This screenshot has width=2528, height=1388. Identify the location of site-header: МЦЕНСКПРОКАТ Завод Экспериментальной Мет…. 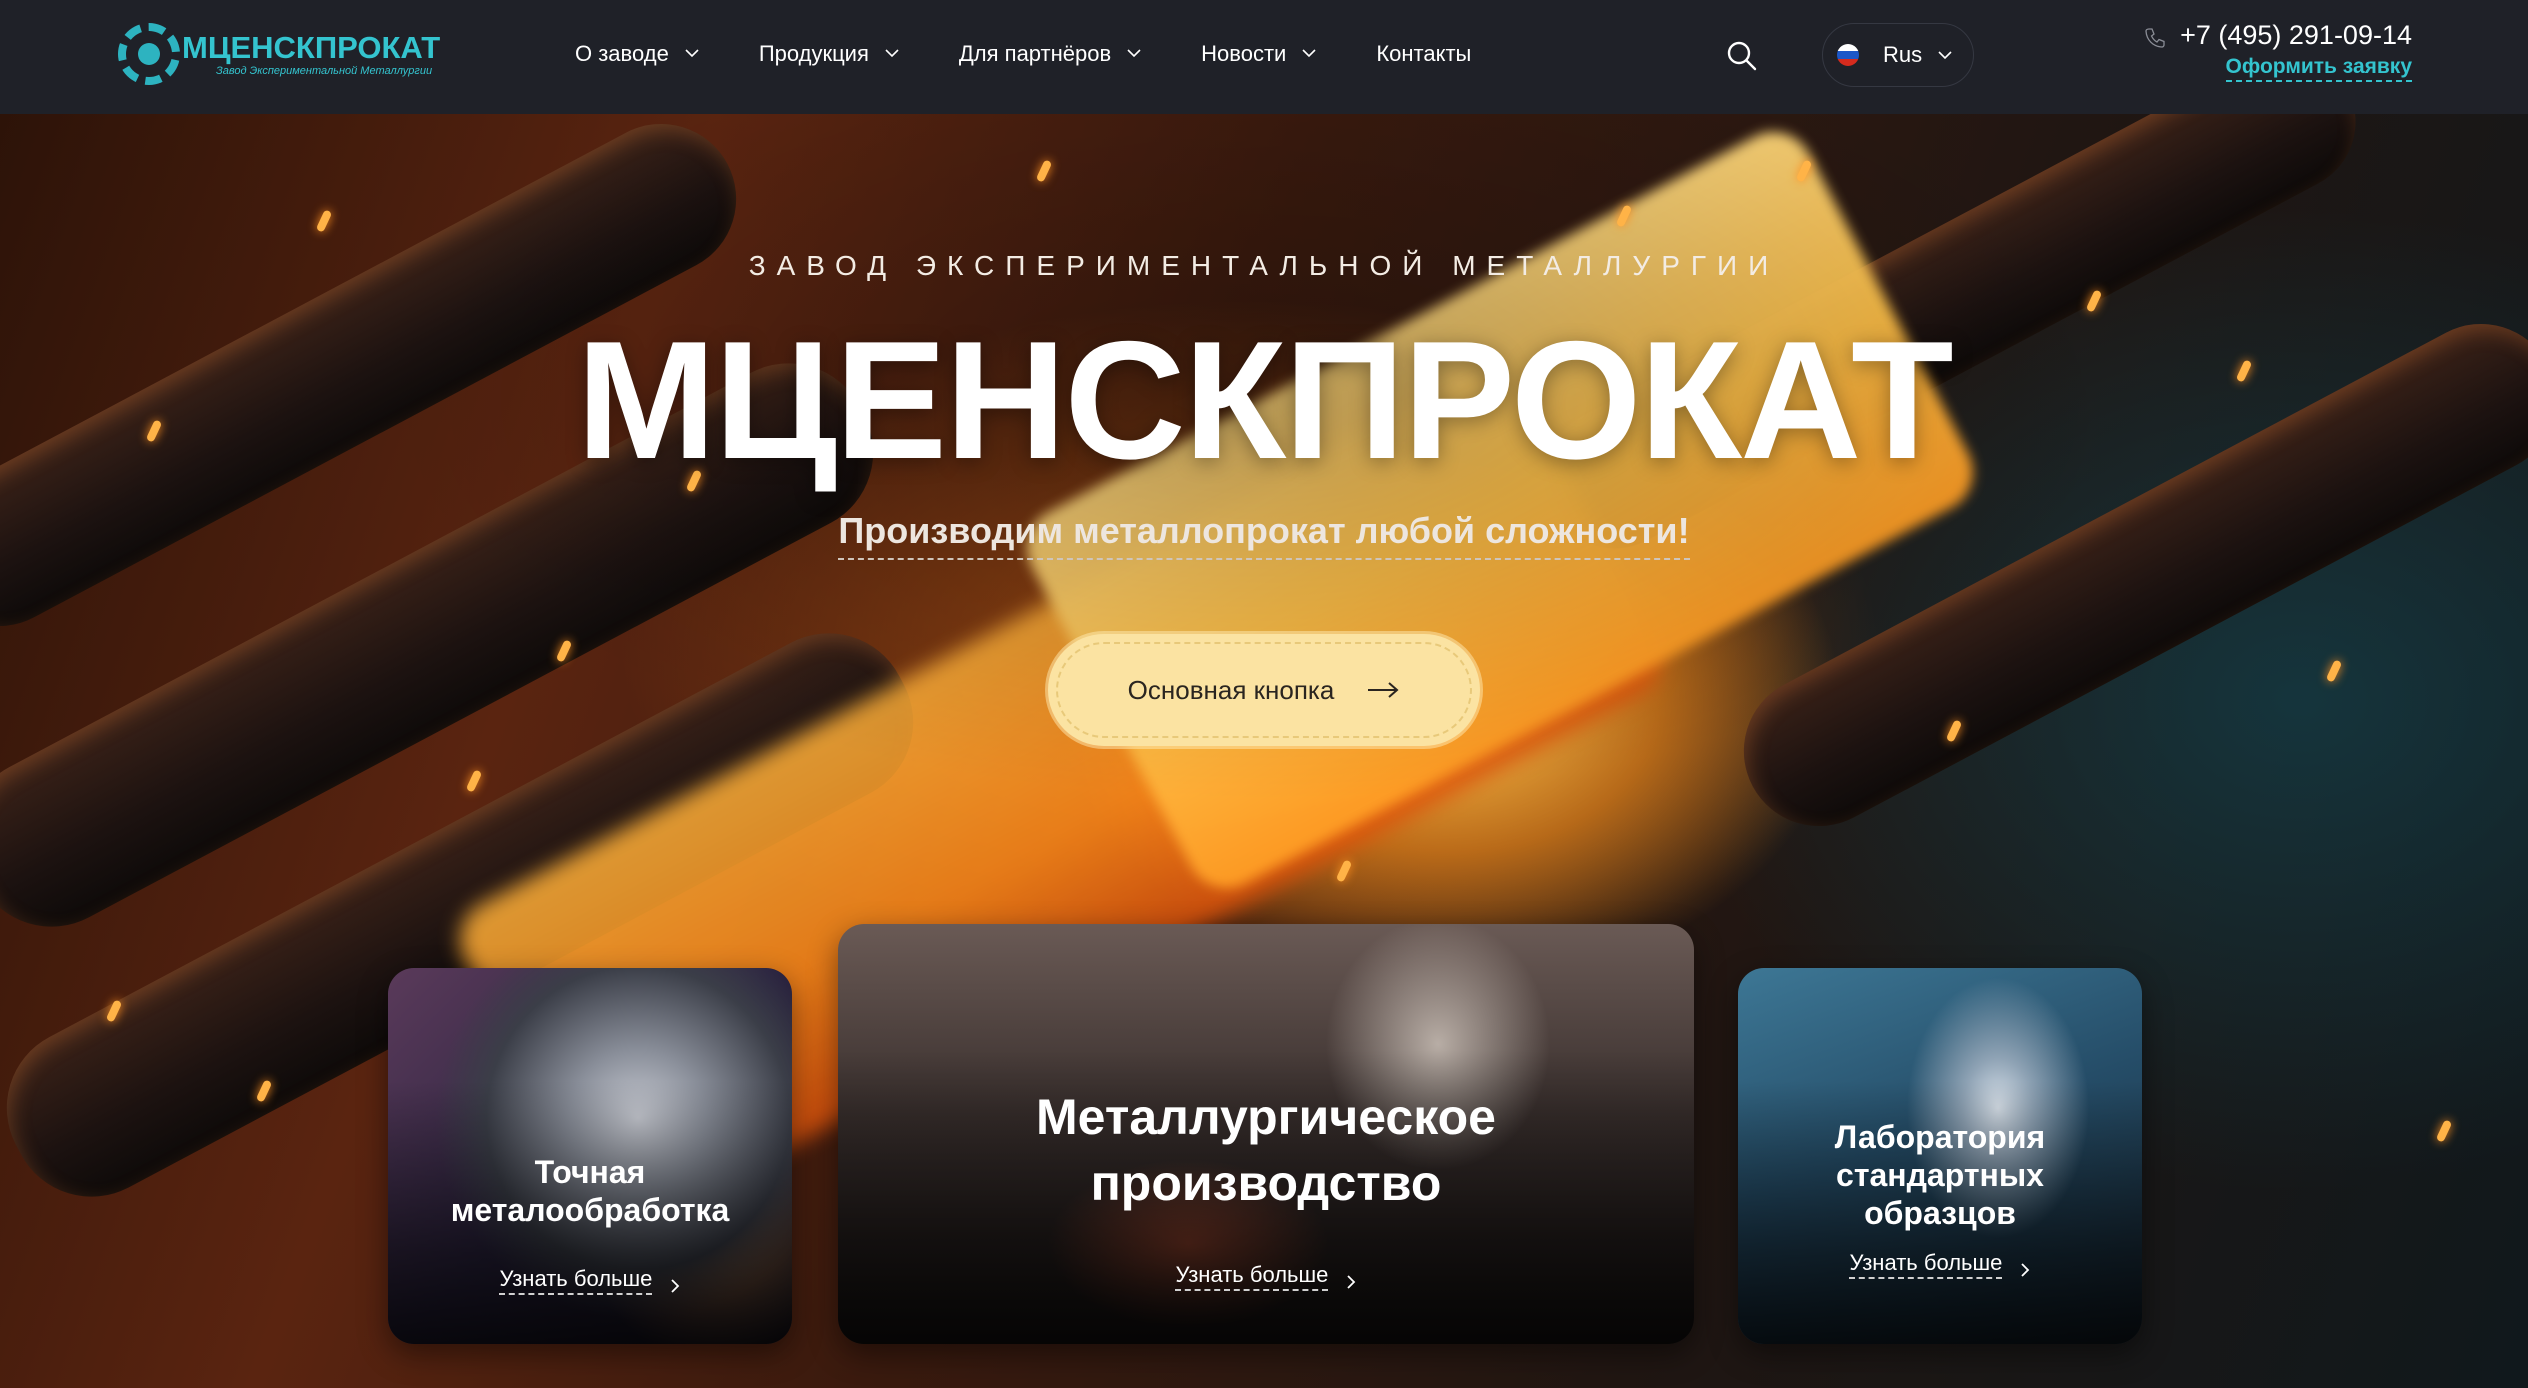
(1264, 57).